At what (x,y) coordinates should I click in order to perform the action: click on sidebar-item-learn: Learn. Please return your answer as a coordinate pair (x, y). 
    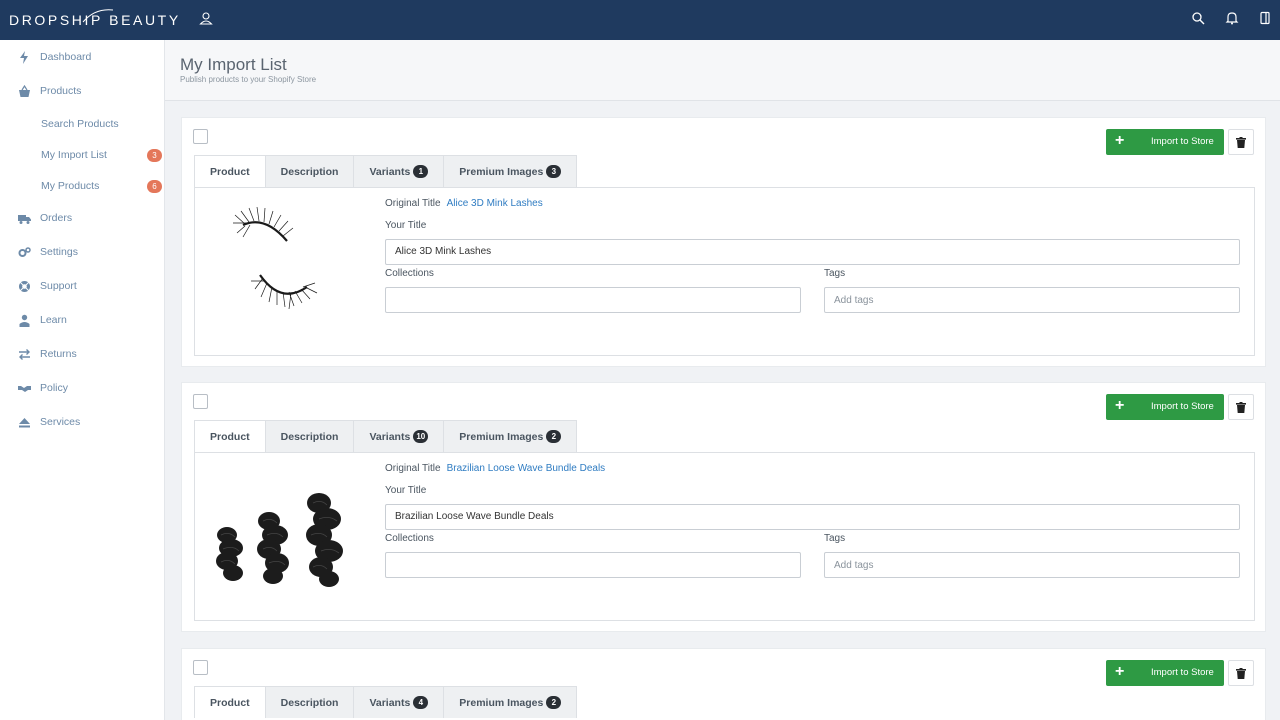
    Looking at the image, I should click on (82, 320).